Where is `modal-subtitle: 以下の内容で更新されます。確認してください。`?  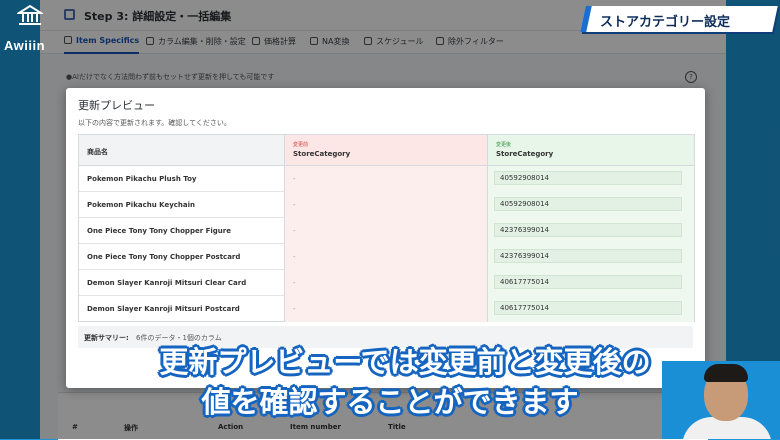 modal-subtitle: 以下の内容で更新されます。確認してください。 is located at coordinates (154, 123).